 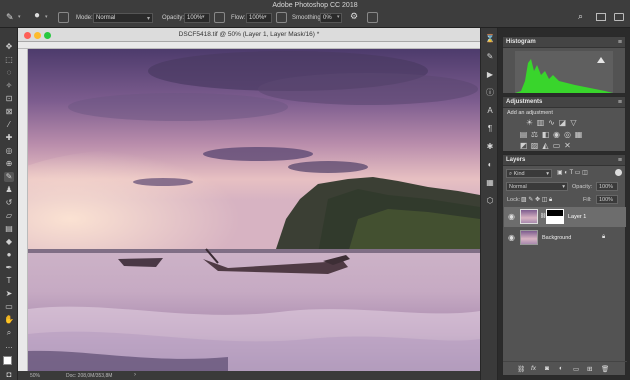 What do you see at coordinates (490, 39) in the screenshot?
I see `history-panel-icon: ⌛` at bounding box center [490, 39].